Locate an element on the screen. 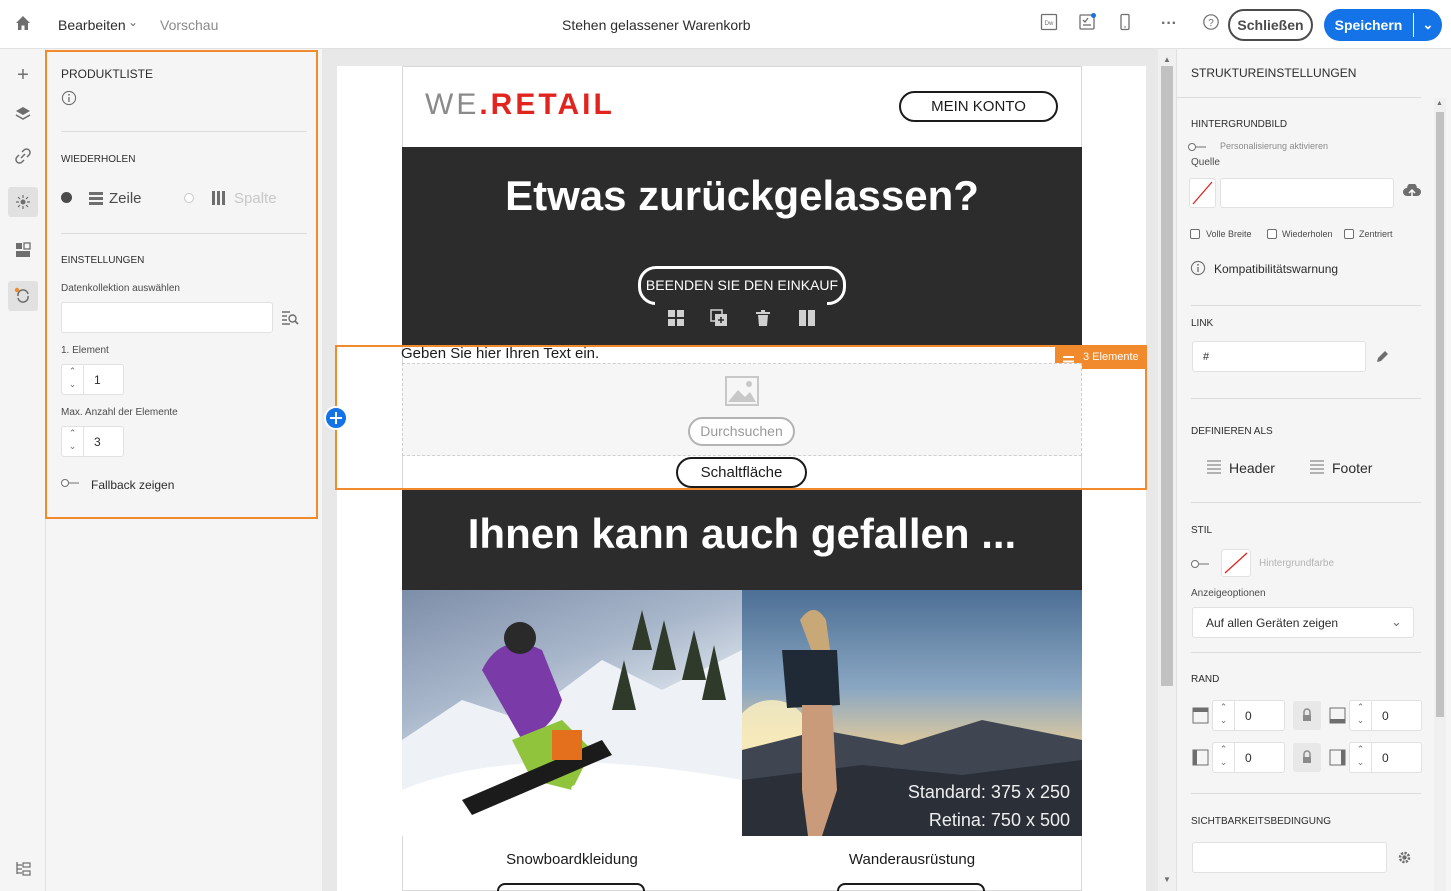  header-option: Header is located at coordinates (1252, 468).